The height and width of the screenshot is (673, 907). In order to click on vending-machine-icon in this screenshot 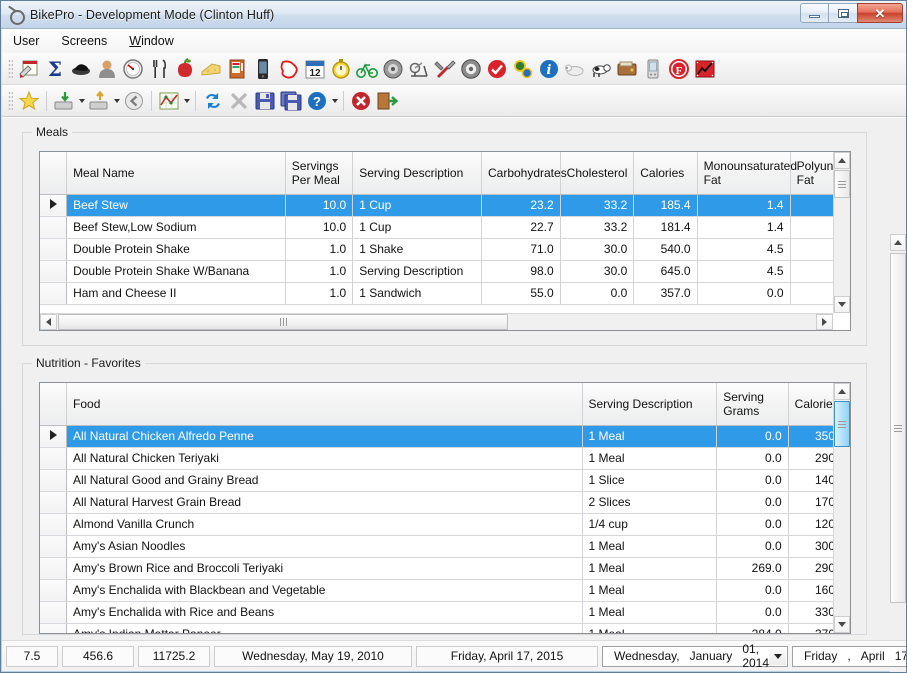, I will do `click(237, 69)`.